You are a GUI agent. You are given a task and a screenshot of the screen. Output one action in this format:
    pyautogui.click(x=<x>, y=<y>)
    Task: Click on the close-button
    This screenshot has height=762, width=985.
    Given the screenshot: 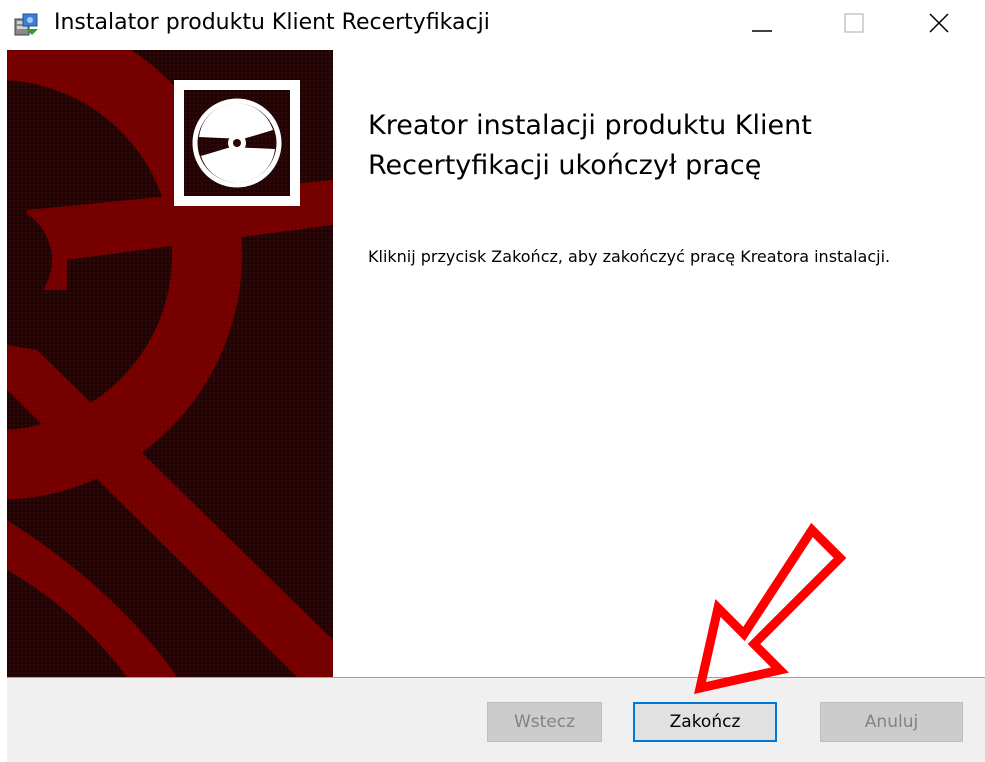 What is the action you would take?
    pyautogui.click(x=939, y=24)
    